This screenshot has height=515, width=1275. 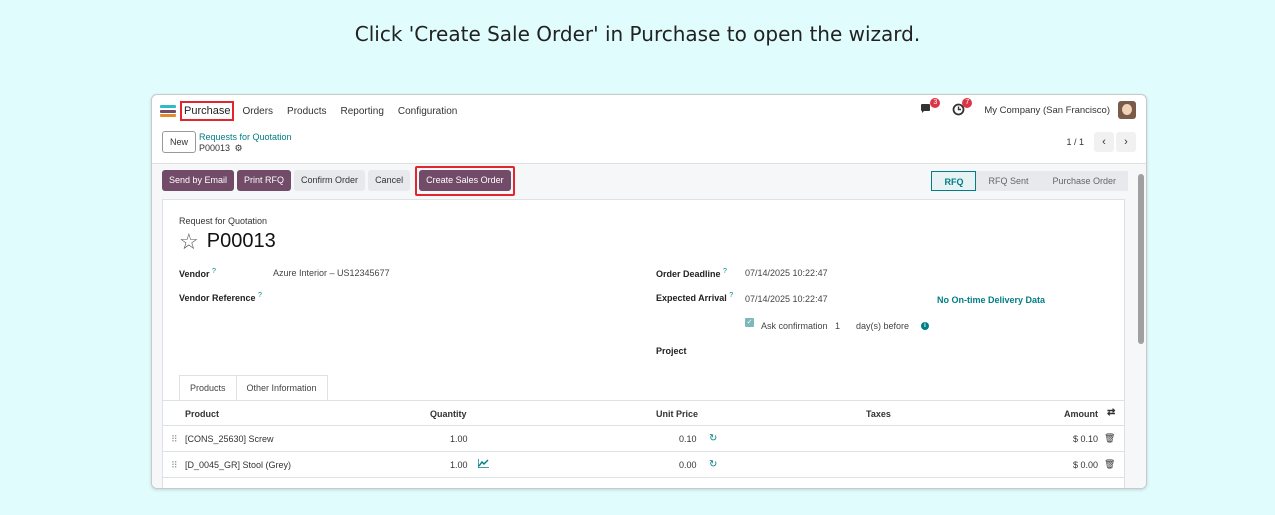 What do you see at coordinates (202, 414) in the screenshot?
I see `col-product: Product` at bounding box center [202, 414].